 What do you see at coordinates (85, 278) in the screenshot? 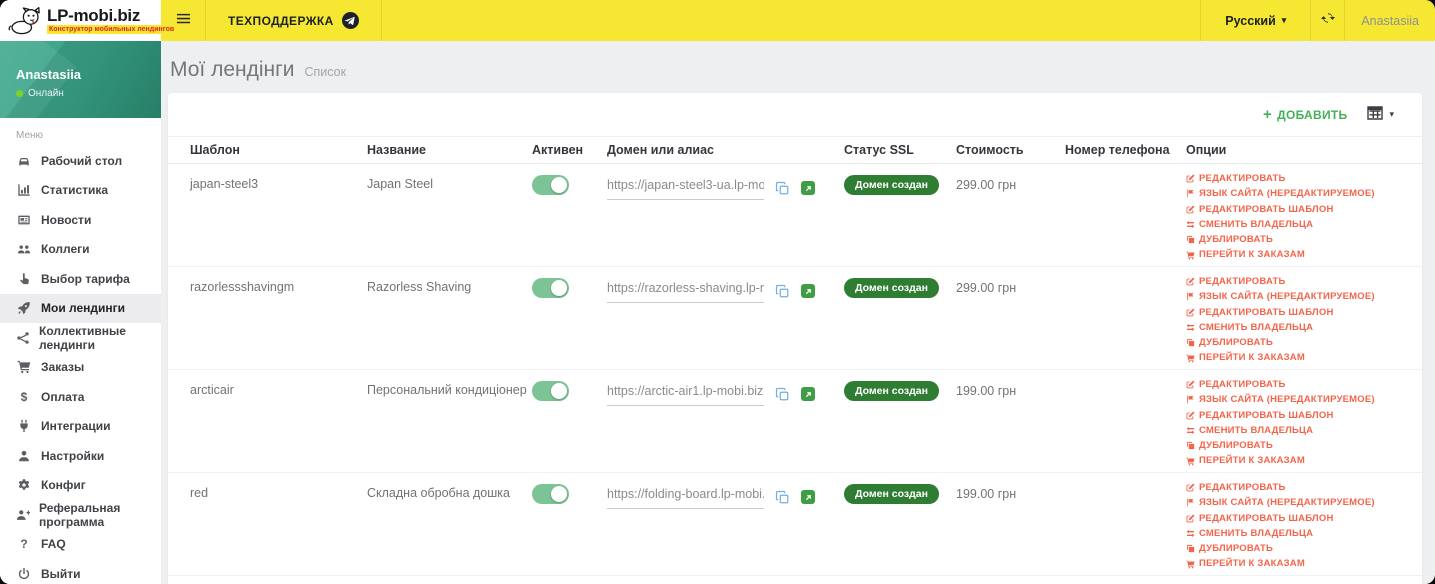
I see `sidebar-item-label: Выбор тарифа` at bounding box center [85, 278].